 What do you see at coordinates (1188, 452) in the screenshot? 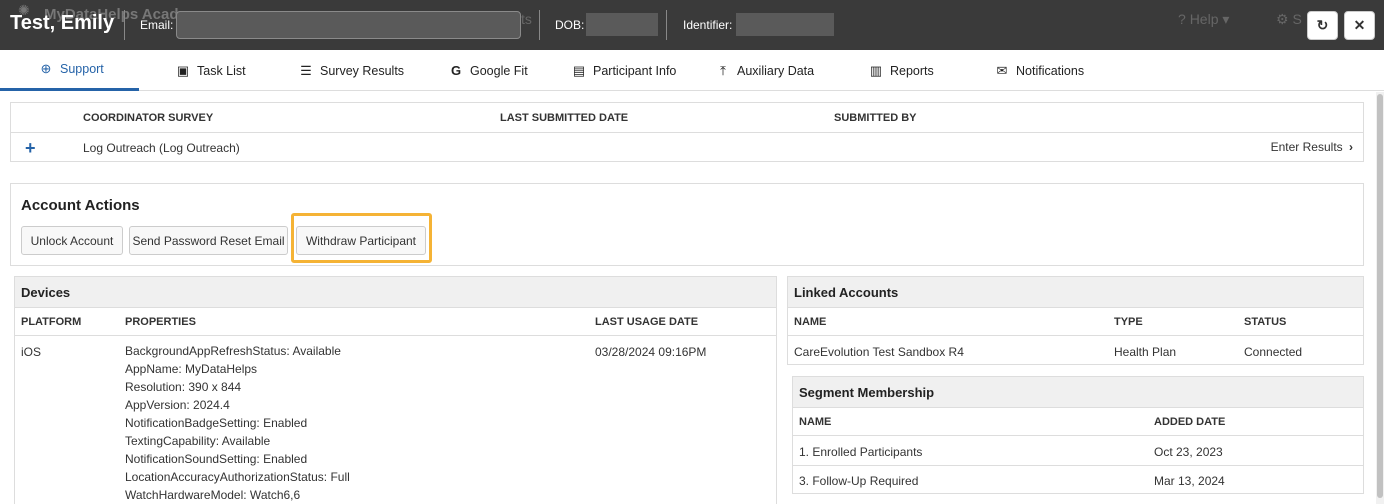
I see `segment-added-date: Oct 23, 2023` at bounding box center [1188, 452].